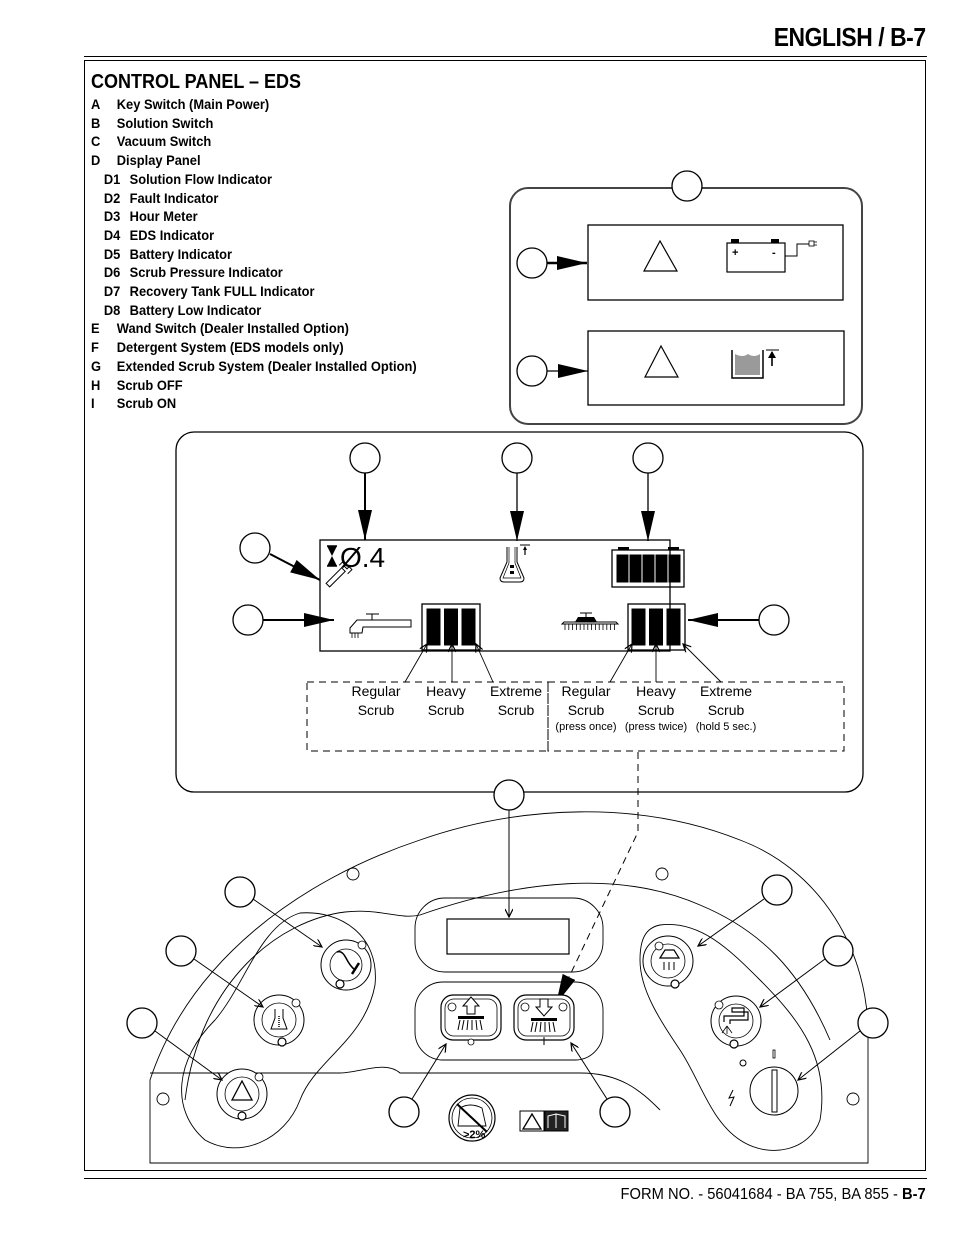 This screenshot has height=1235, width=954. What do you see at coordinates (532, 263) in the screenshot?
I see `callout-circle-d8` at bounding box center [532, 263].